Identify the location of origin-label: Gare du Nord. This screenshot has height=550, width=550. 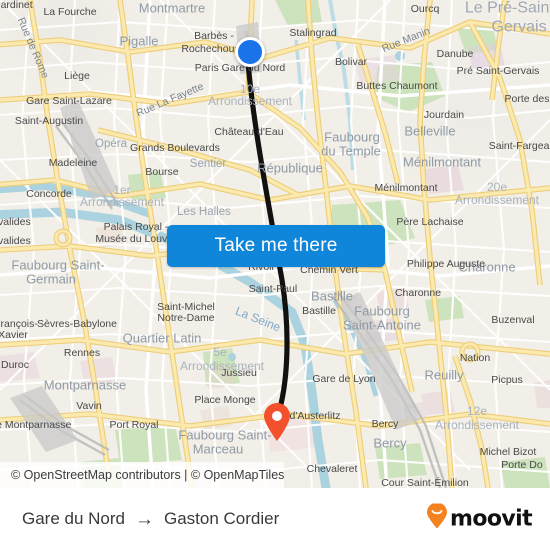
(73, 518).